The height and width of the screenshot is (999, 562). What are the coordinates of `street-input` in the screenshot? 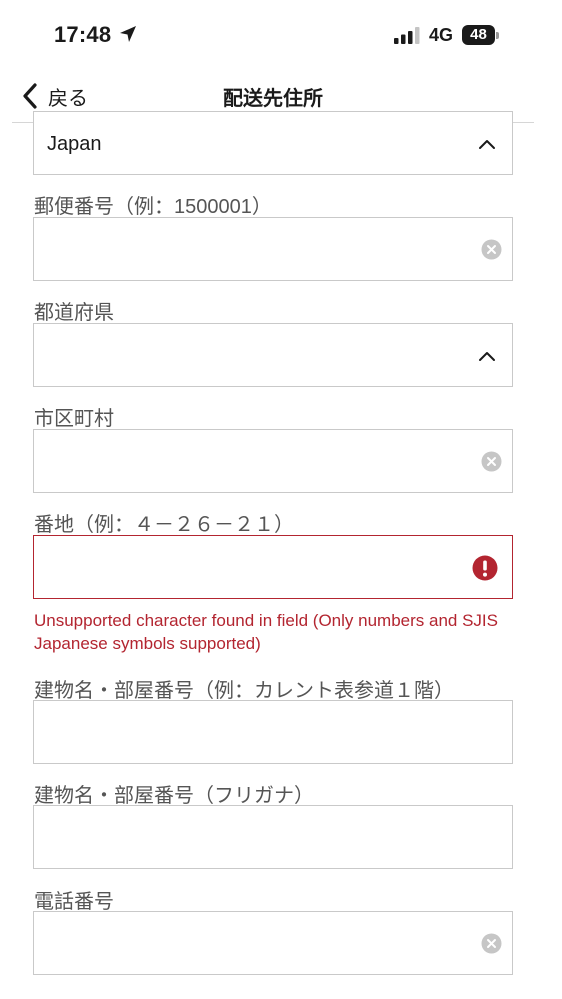 It's located at (273, 567).